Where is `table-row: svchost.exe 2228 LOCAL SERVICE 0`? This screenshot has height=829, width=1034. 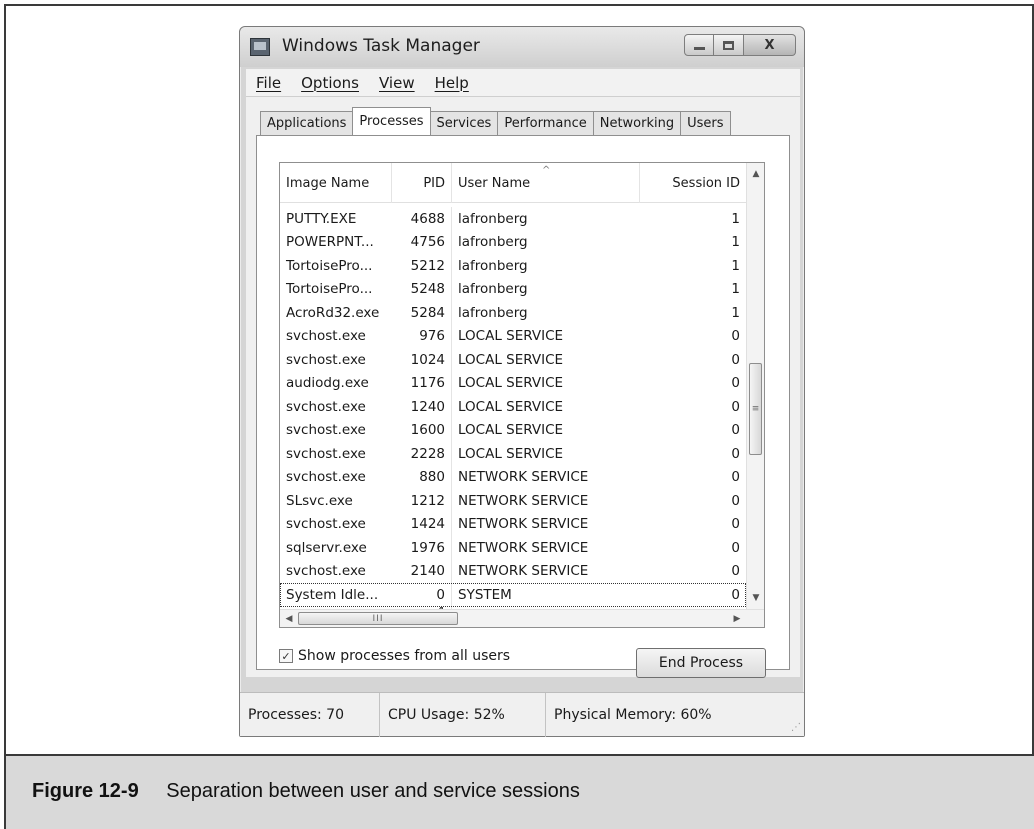 table-row: svchost.exe 2228 LOCAL SERVICE 0 is located at coordinates (513, 454).